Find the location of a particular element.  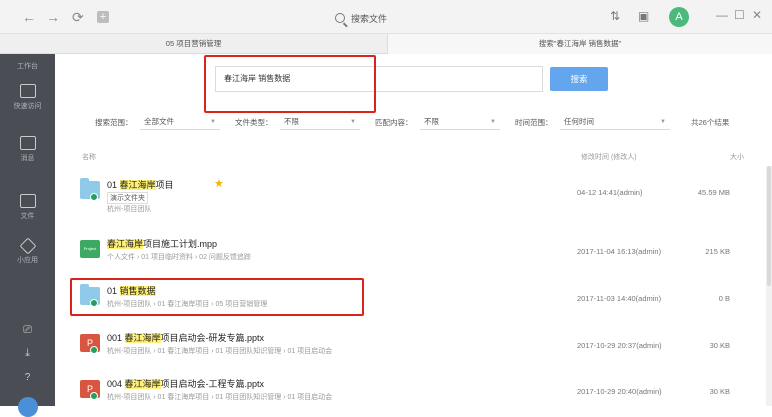

mpp-file-icon: Project is located at coordinates (90, 249).